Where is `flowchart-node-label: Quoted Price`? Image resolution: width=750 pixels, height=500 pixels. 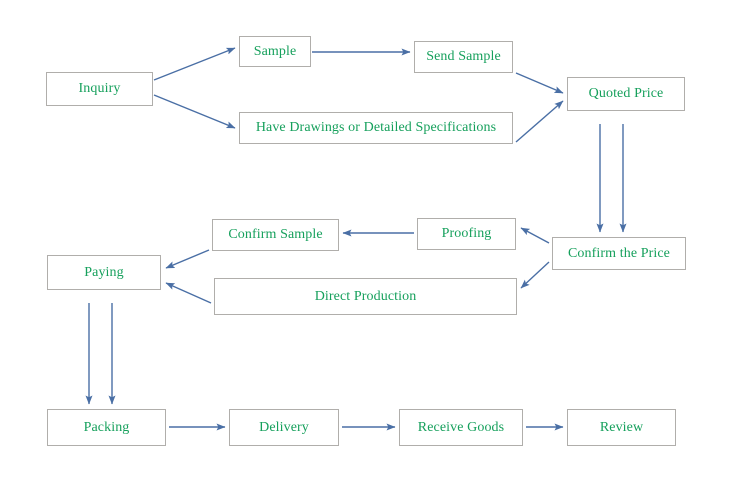 flowchart-node-label: Quoted Price is located at coordinates (626, 93).